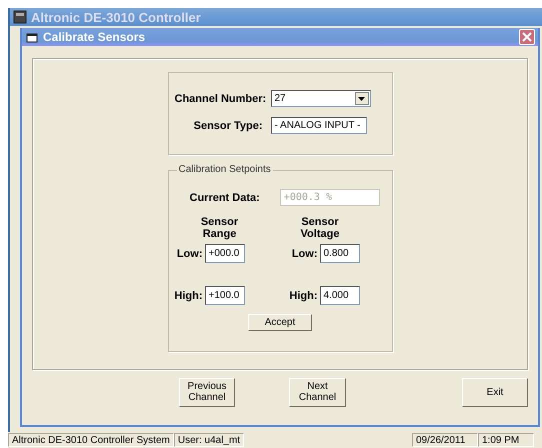 Image resolution: width=542 pixels, height=448 pixels. I want to click on close-button, so click(527, 37).